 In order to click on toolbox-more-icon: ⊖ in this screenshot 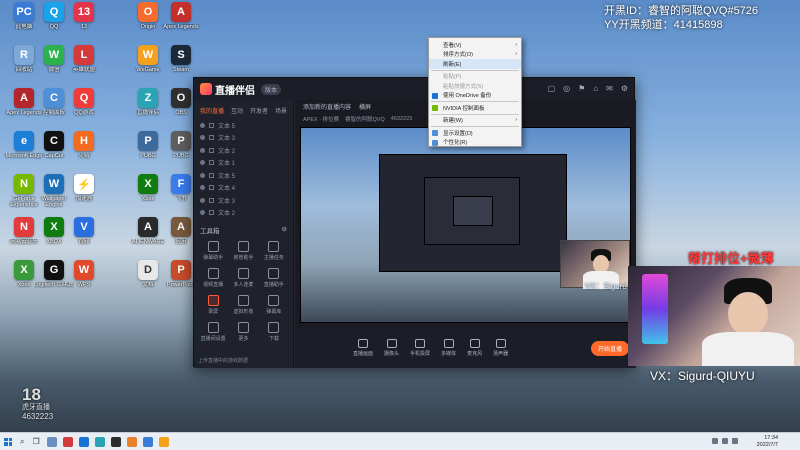, I will do `click(284, 230)`.